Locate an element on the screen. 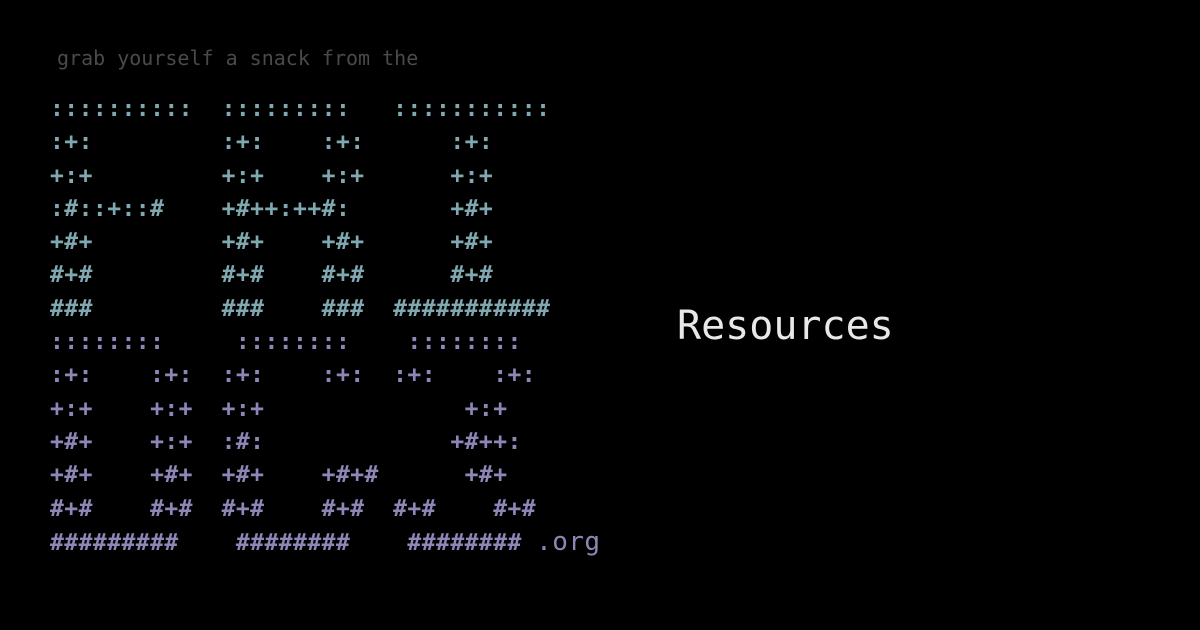 This screenshot has height=630, width=1200. tagline: grab yourself a snack from the is located at coordinates (238, 58).